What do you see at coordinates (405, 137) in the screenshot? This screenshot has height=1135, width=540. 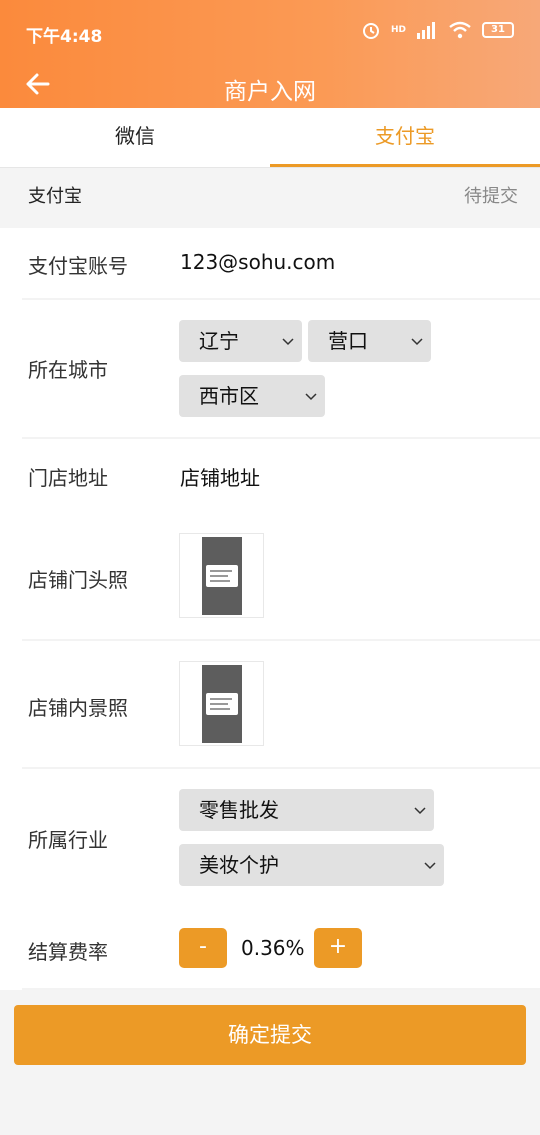 I see `tab-alipay: 支付宝` at bounding box center [405, 137].